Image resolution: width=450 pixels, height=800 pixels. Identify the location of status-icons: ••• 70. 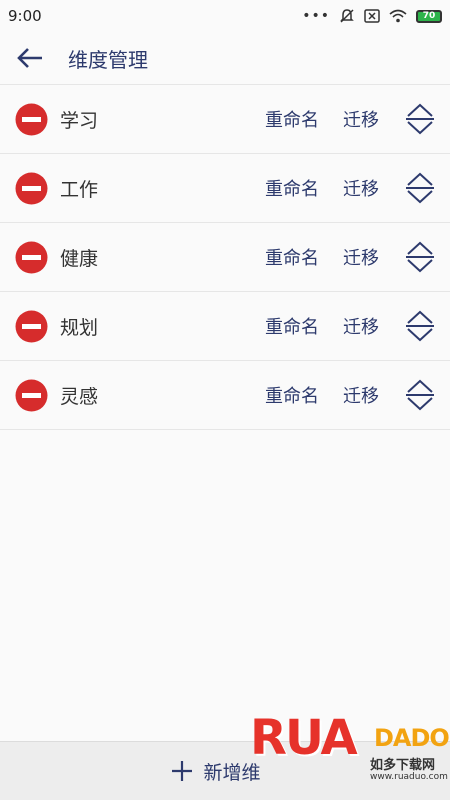
(372, 16).